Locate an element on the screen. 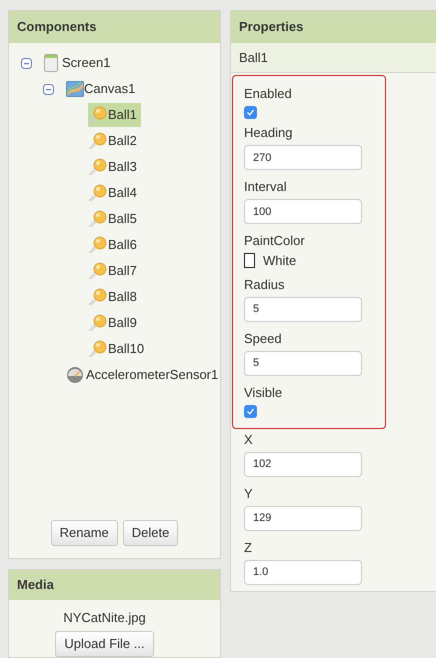 The height and width of the screenshot is (658, 436). canvas-icon is located at coordinates (75, 89).